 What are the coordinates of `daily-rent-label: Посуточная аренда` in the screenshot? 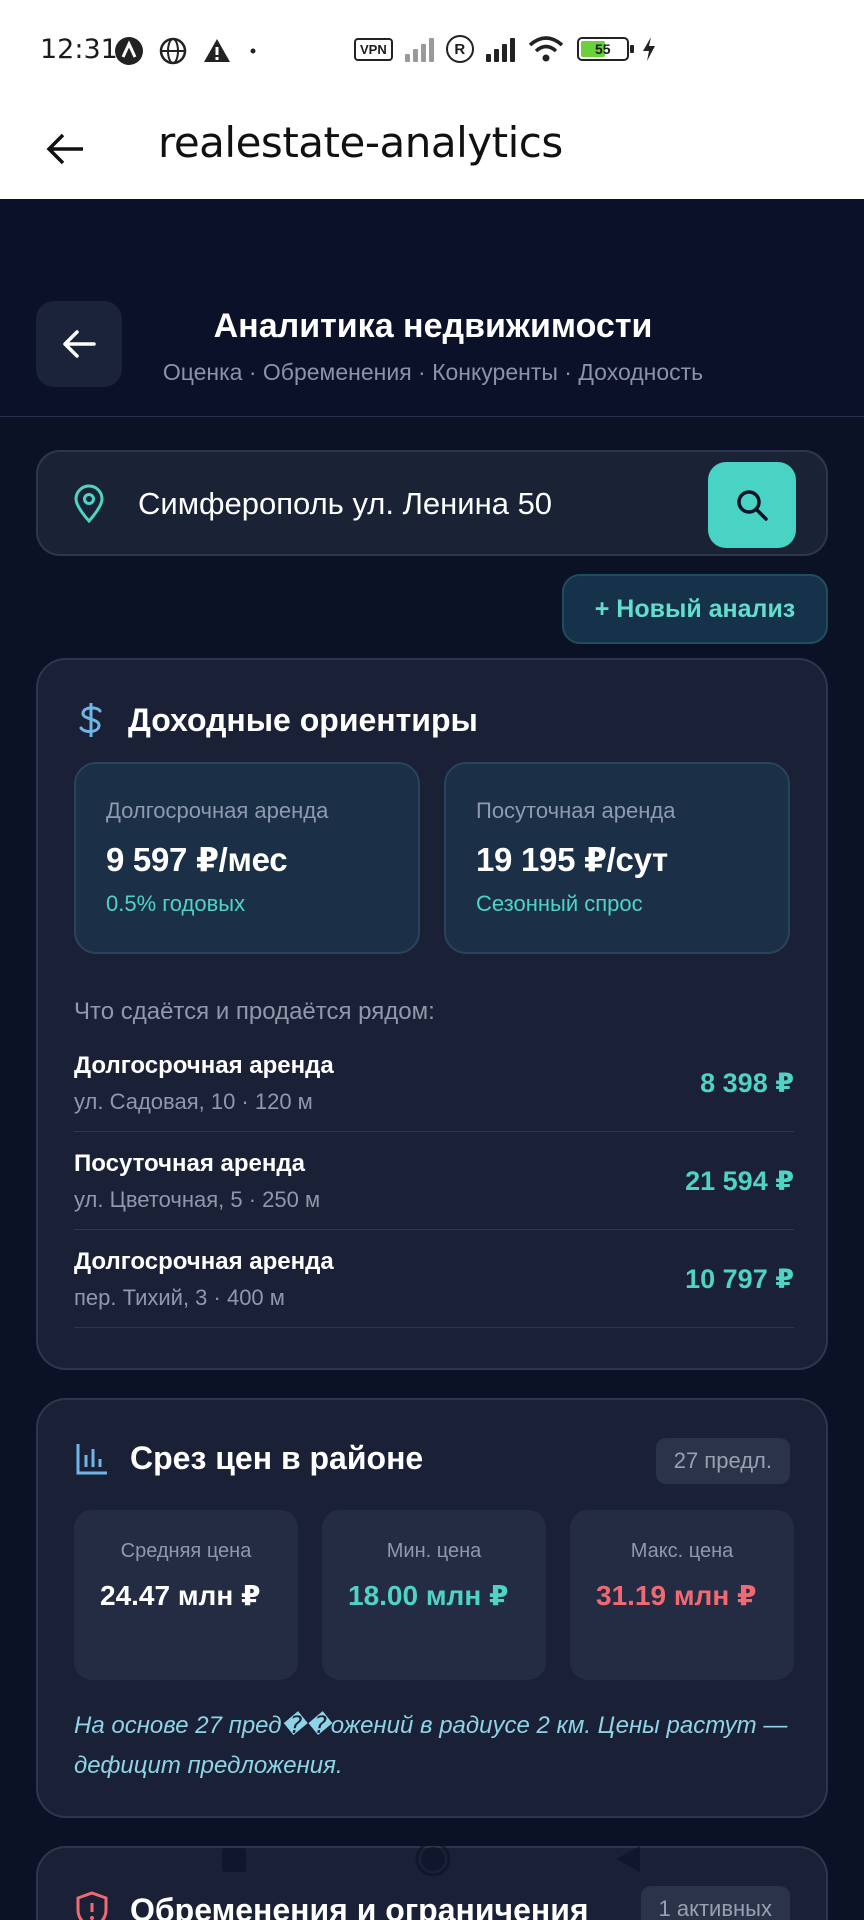 It's located at (576, 810).